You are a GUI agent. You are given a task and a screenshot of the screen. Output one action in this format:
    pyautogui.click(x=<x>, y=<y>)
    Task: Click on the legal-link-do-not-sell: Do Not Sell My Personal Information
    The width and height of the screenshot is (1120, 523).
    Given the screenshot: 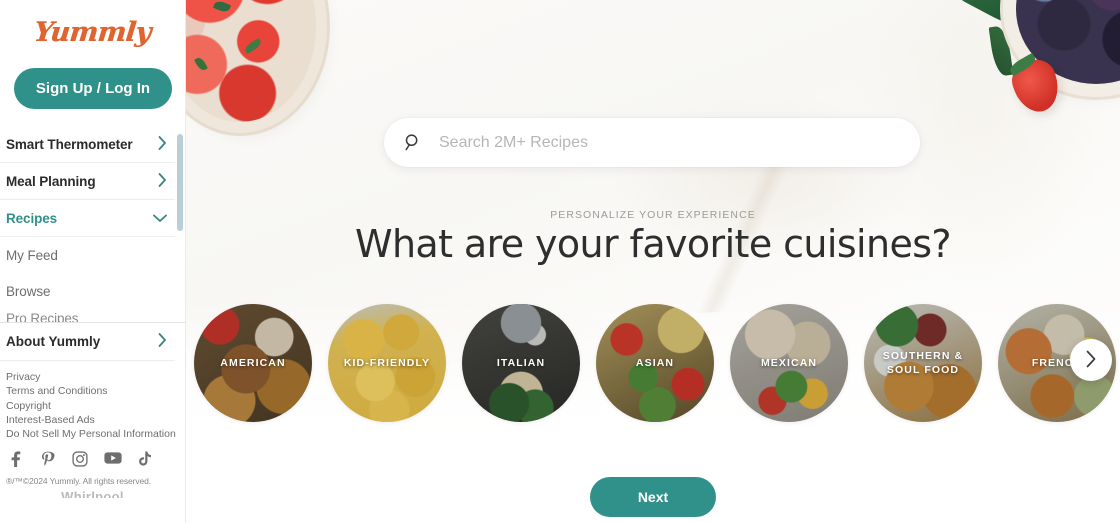 What is the action you would take?
    pyautogui.click(x=95, y=434)
    